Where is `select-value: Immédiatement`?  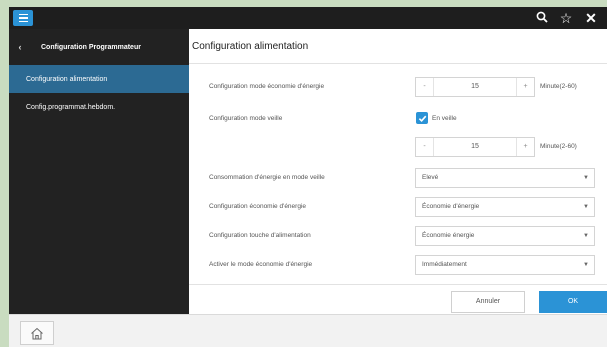
select-value: Immédiatement is located at coordinates (444, 264).